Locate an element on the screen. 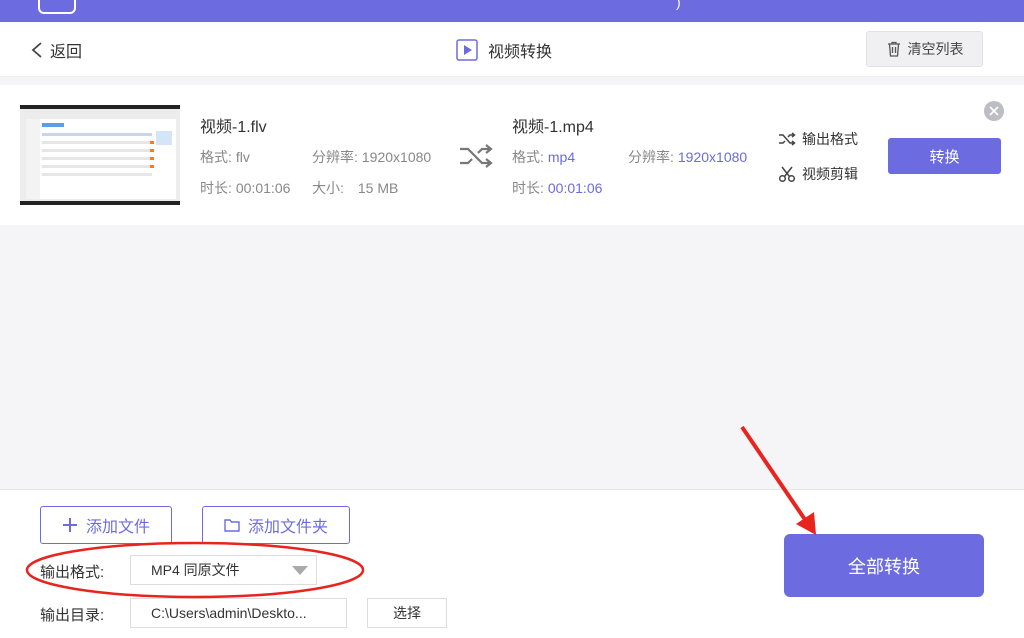  source-size: 大小: 15 MB is located at coordinates (355, 188).